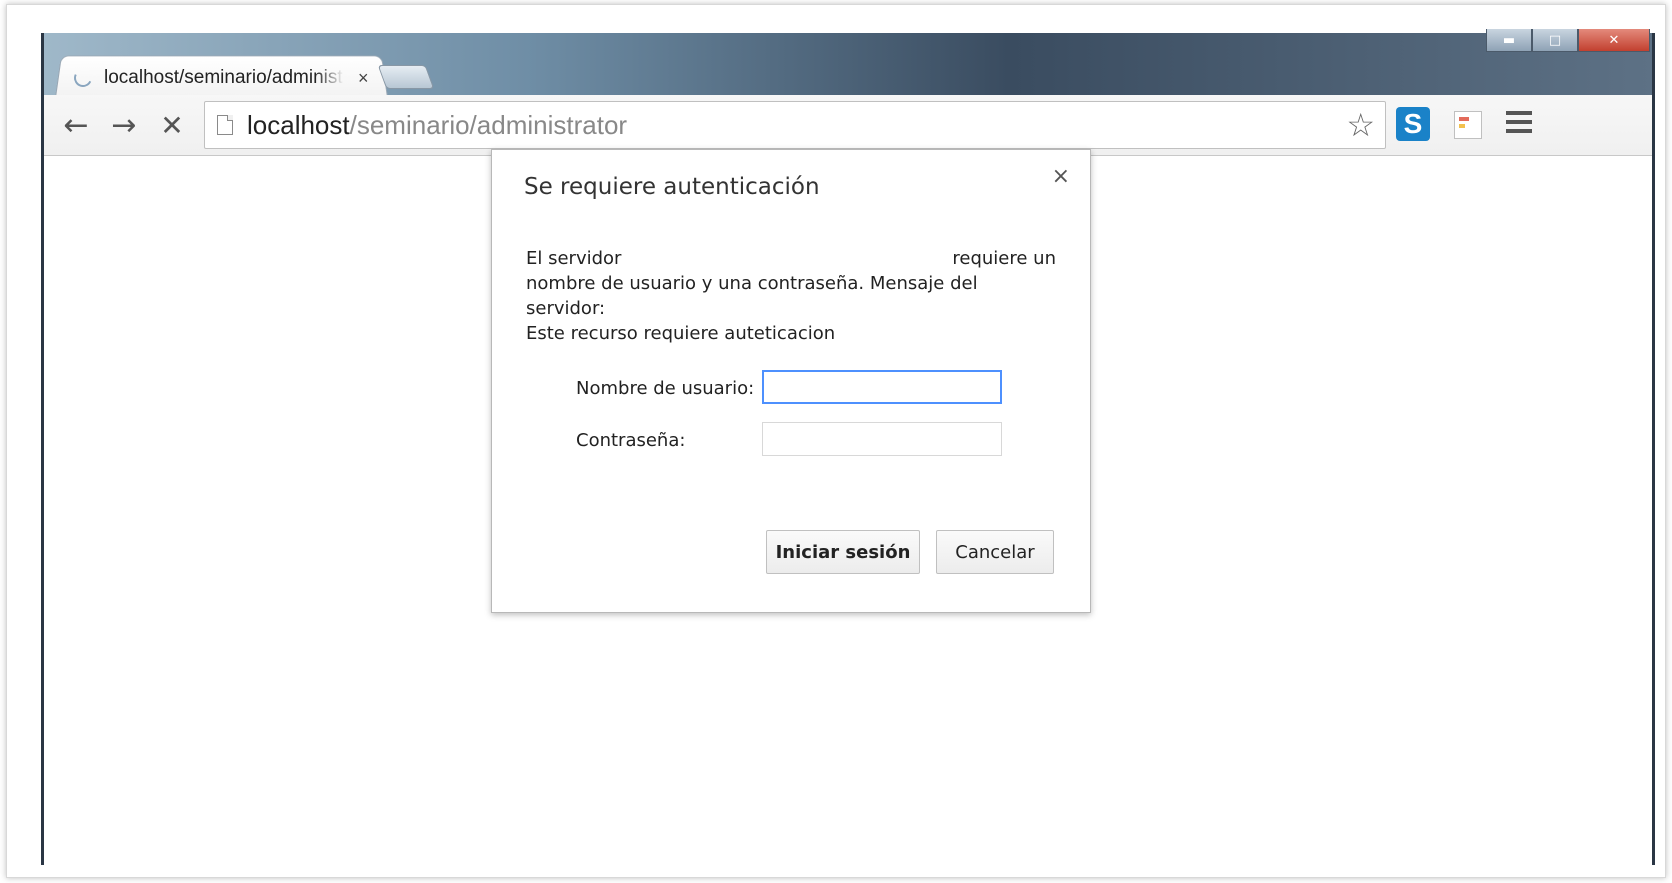 This screenshot has height=883, width=1672. Describe the element at coordinates (406, 77) in the screenshot. I see `new-tab-button` at that location.